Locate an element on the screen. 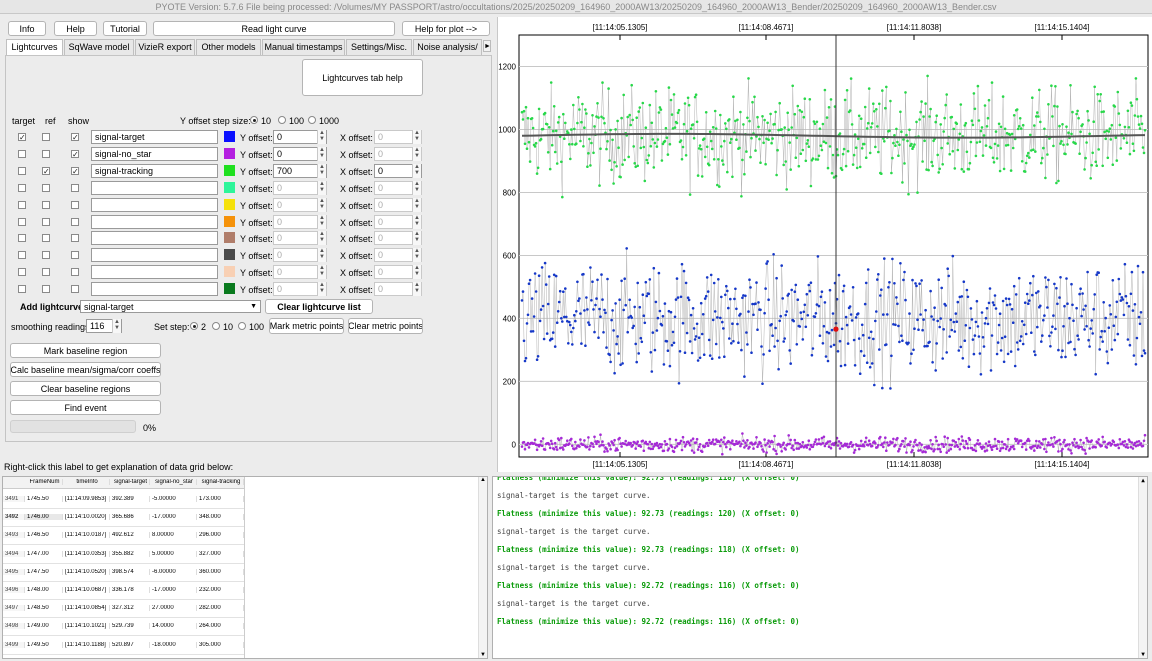  table-cell: 1749.50 is located at coordinates (44, 644).